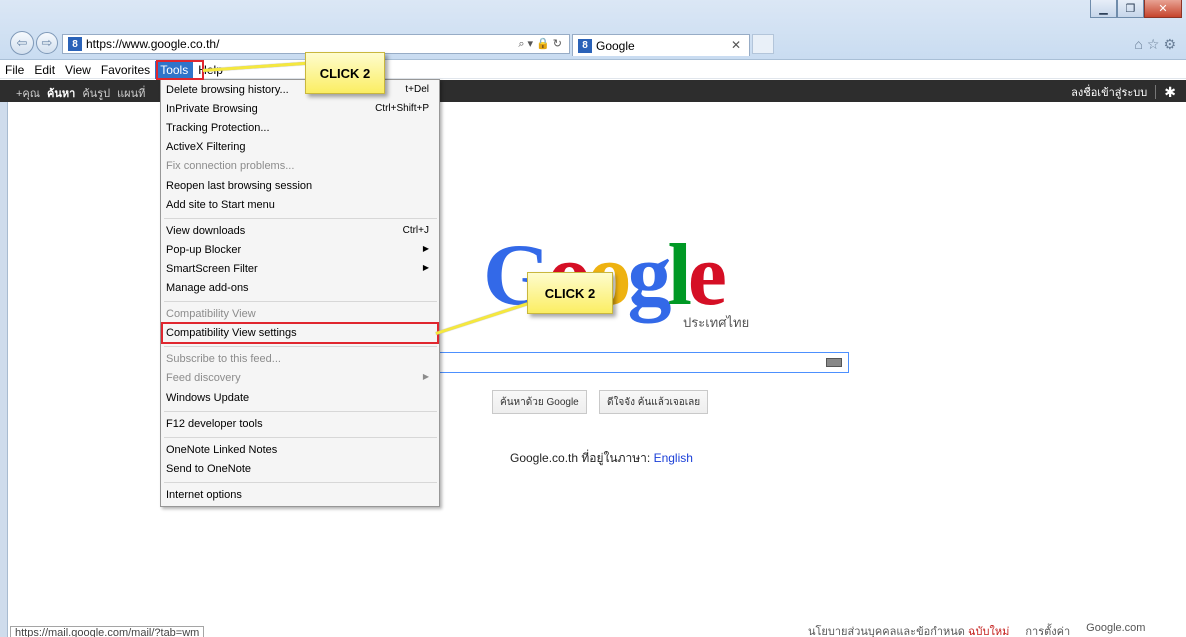 The width and height of the screenshot is (1186, 637). I want to click on menu-item-label: Reopen last browsing session, so click(239, 185).